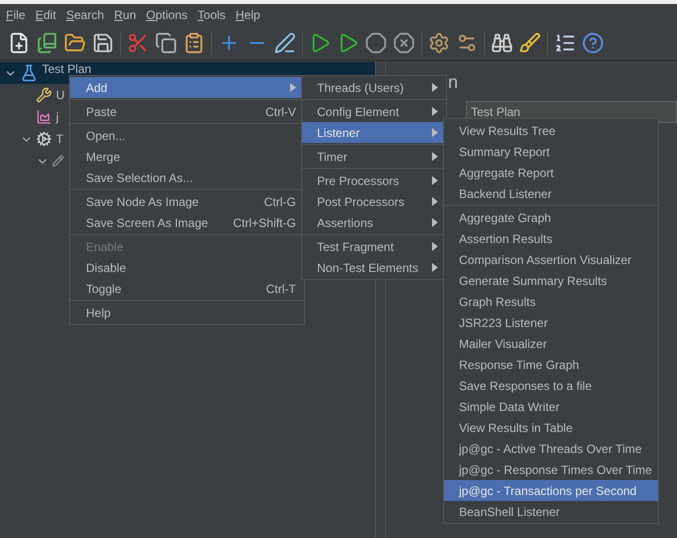 The image size is (677, 538). Describe the element at coordinates (16, 15) in the screenshot. I see `menu-bar-item: File` at that location.